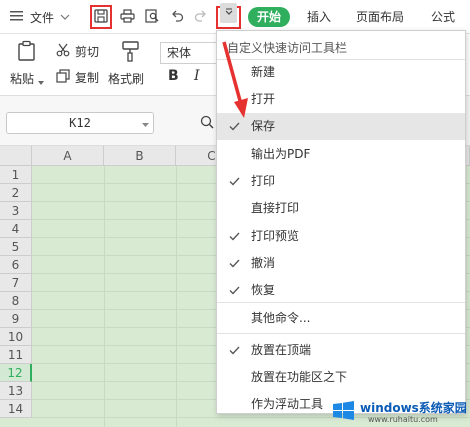 The height and width of the screenshot is (427, 470). I want to click on column-header: B, so click(140, 156).